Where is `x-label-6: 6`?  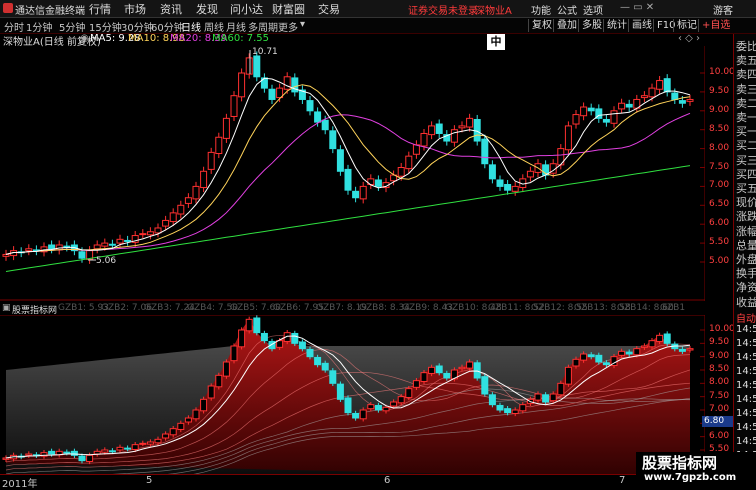 x-label-6: 6 is located at coordinates (387, 480).